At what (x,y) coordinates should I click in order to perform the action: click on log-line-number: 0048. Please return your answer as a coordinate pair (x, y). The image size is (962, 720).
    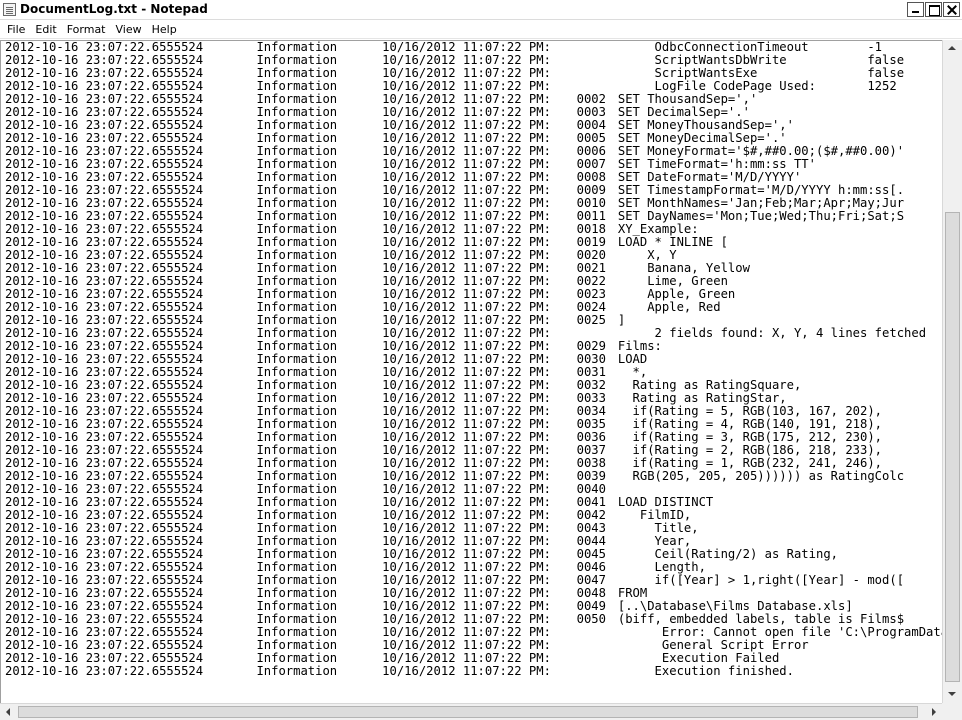
    Looking at the image, I should click on (591, 593).